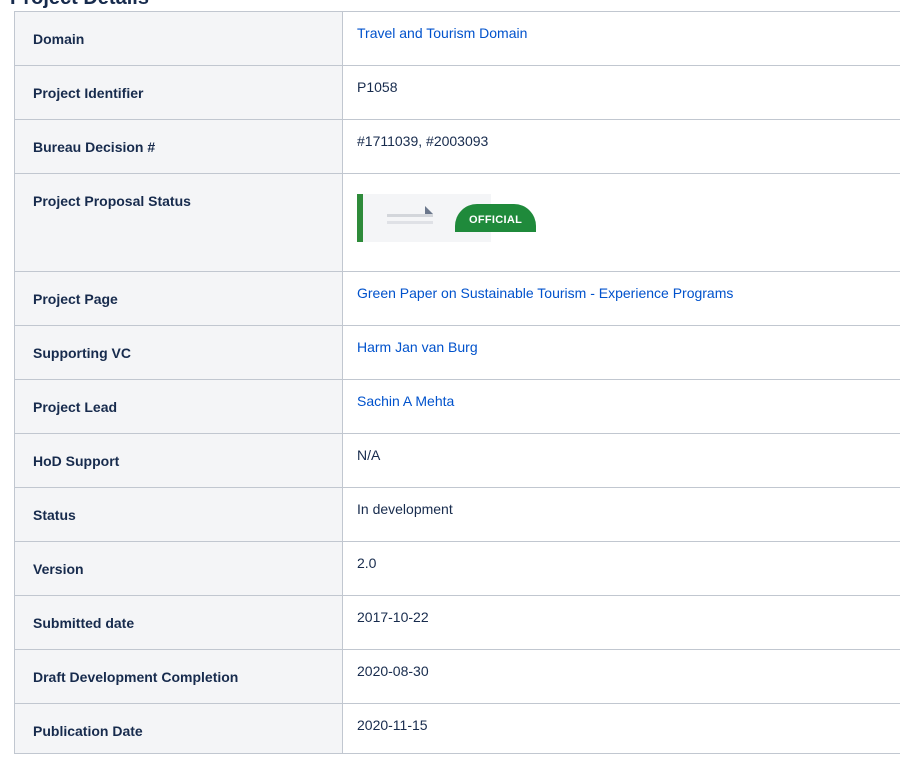 The height and width of the screenshot is (763, 900). I want to click on table-row-project-proposal-status: Project Proposal Status OFFICIAL, so click(457, 222).